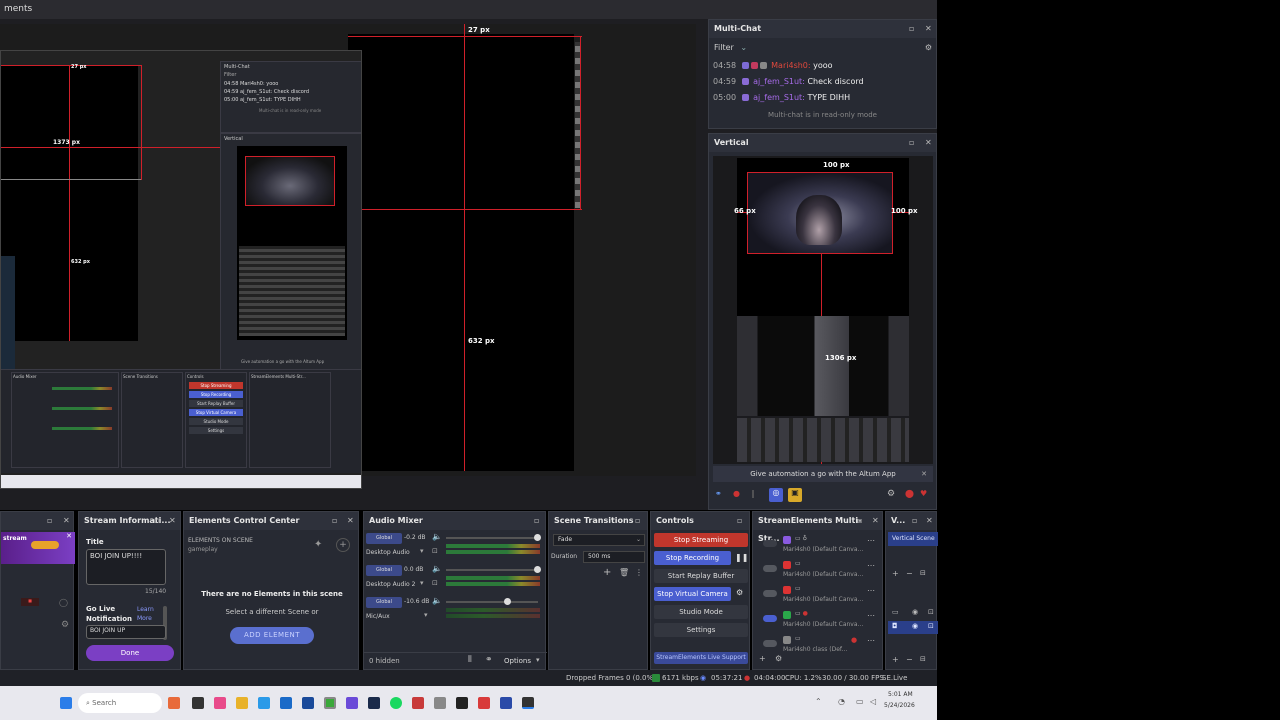 The image size is (1280, 720). I want to click on remove-icon: −, so click(909, 659).